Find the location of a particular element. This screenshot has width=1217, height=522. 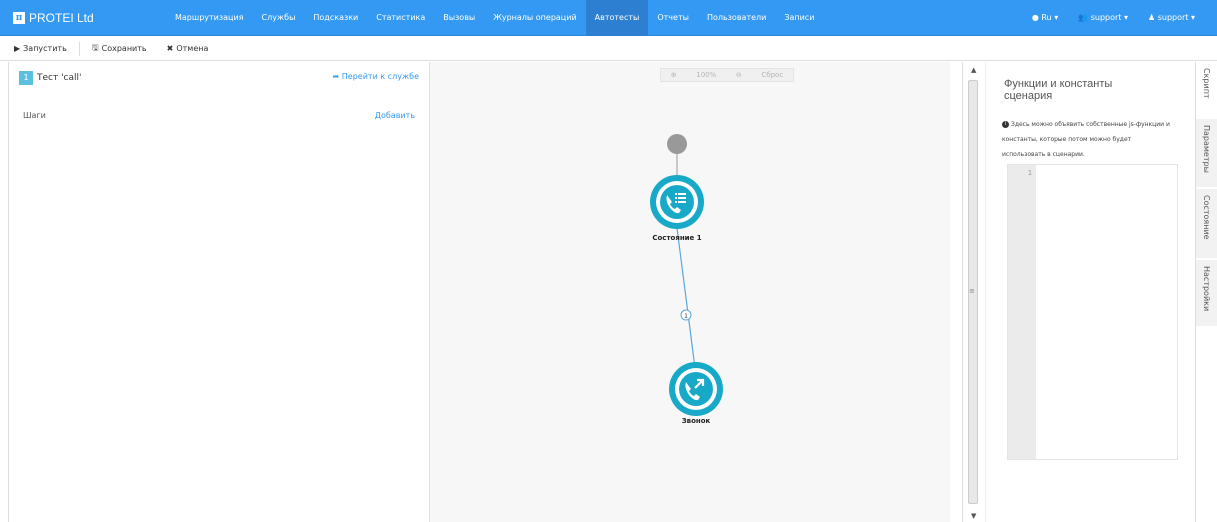

run-button: ▶ Запустить is located at coordinates (40, 48).